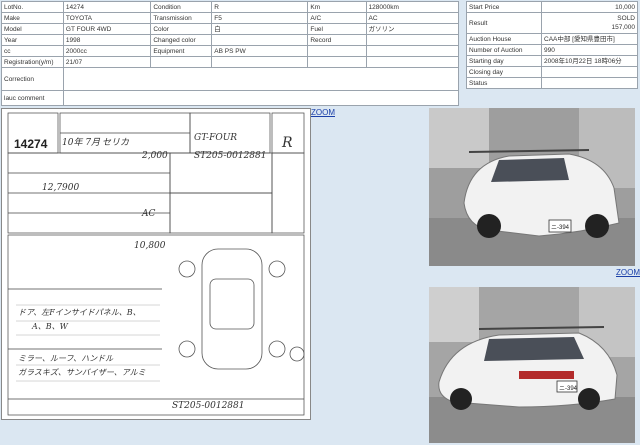 The height and width of the screenshot is (445, 640). Describe the element at coordinates (261, 79) in the screenshot. I see `correction-value` at that location.